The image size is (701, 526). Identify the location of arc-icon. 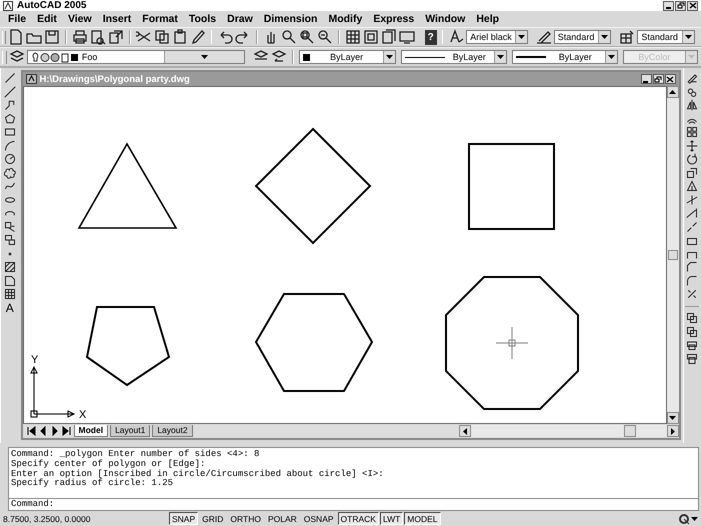
(10, 146).